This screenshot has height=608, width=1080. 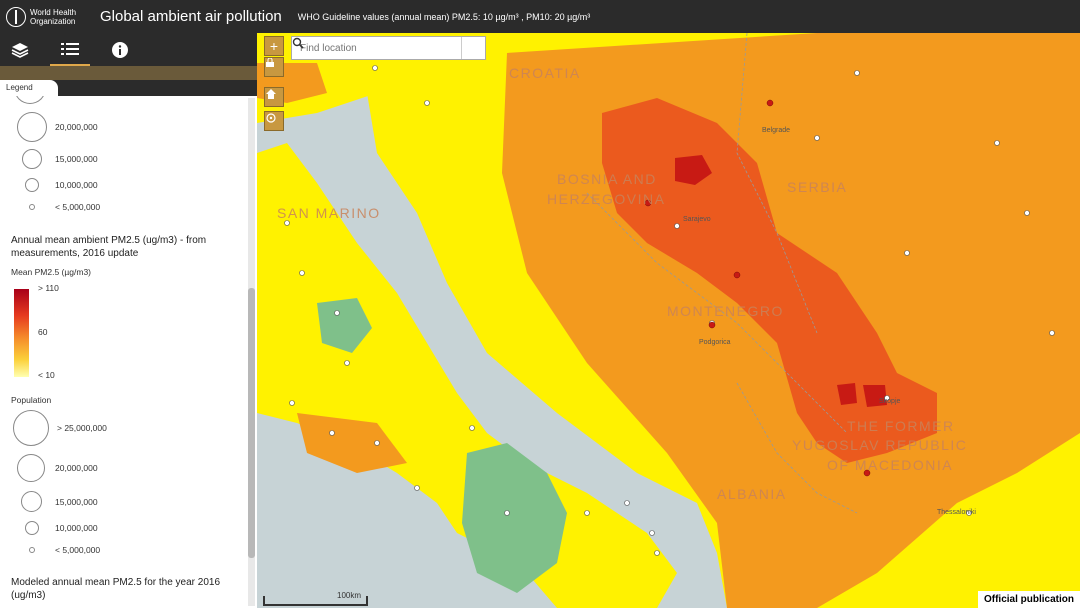 I want to click on locate-button, so click(x=274, y=121).